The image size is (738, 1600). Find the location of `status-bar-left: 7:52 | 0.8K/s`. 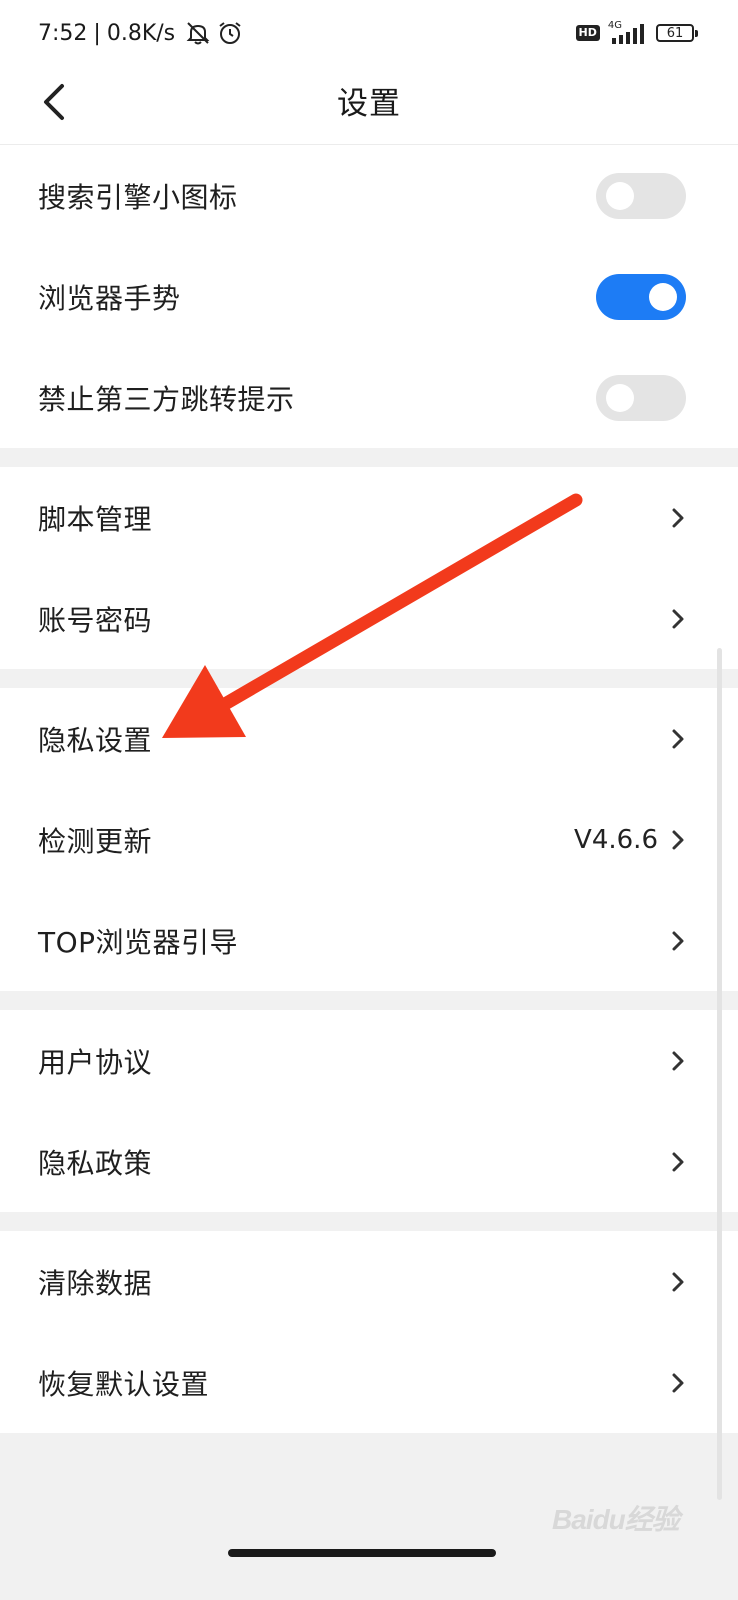

status-bar-left: 7:52 | 0.8K/s is located at coordinates (140, 33).